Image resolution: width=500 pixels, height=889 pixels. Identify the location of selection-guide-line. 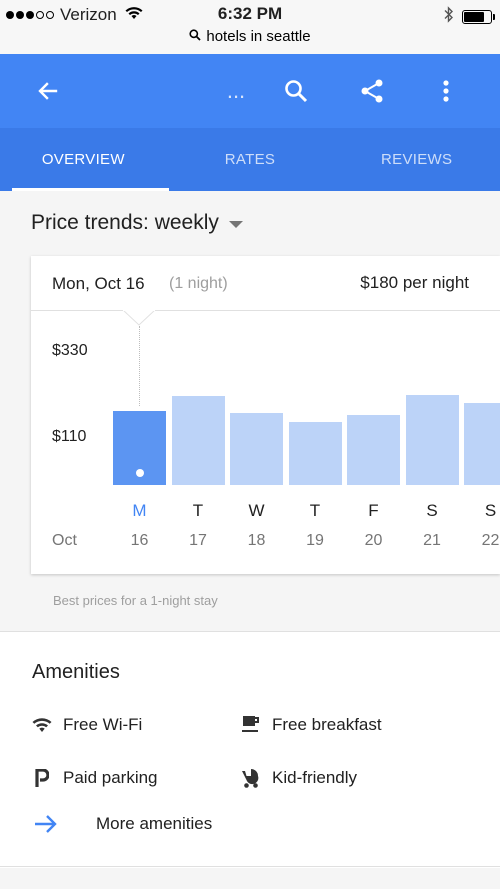
(139, 366).